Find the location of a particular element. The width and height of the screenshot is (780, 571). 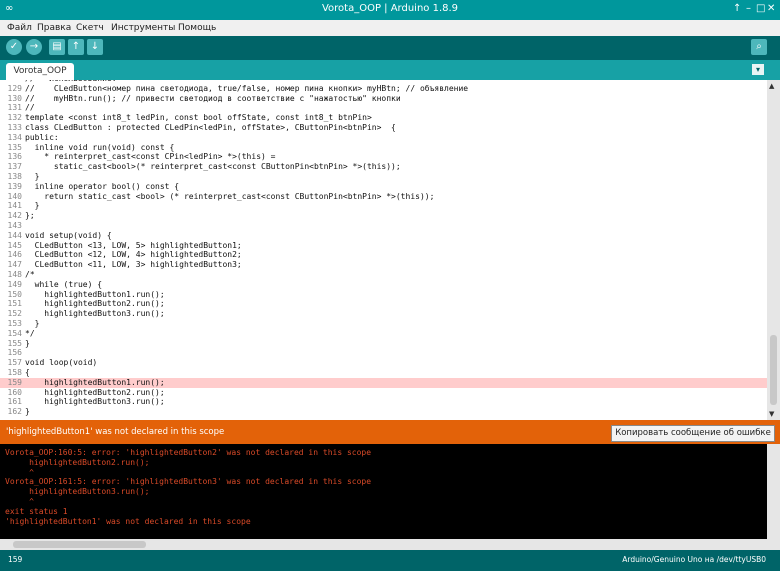

menu-bar: Файл Правка Скетч Инструменты Помощь is located at coordinates (390, 28).